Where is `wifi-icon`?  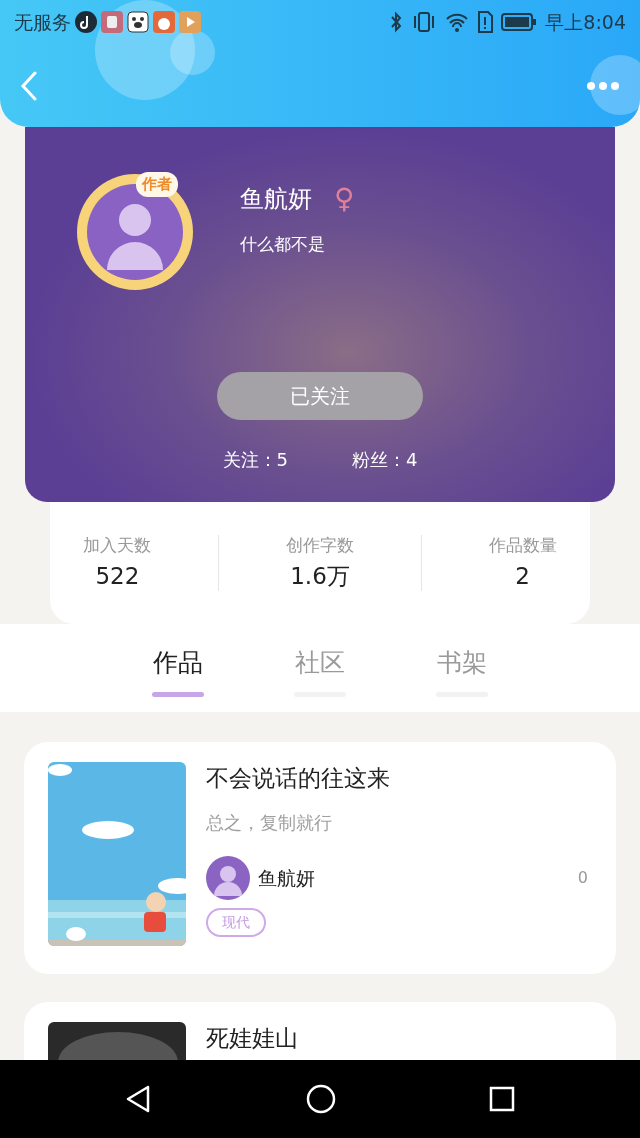 wifi-icon is located at coordinates (457, 22).